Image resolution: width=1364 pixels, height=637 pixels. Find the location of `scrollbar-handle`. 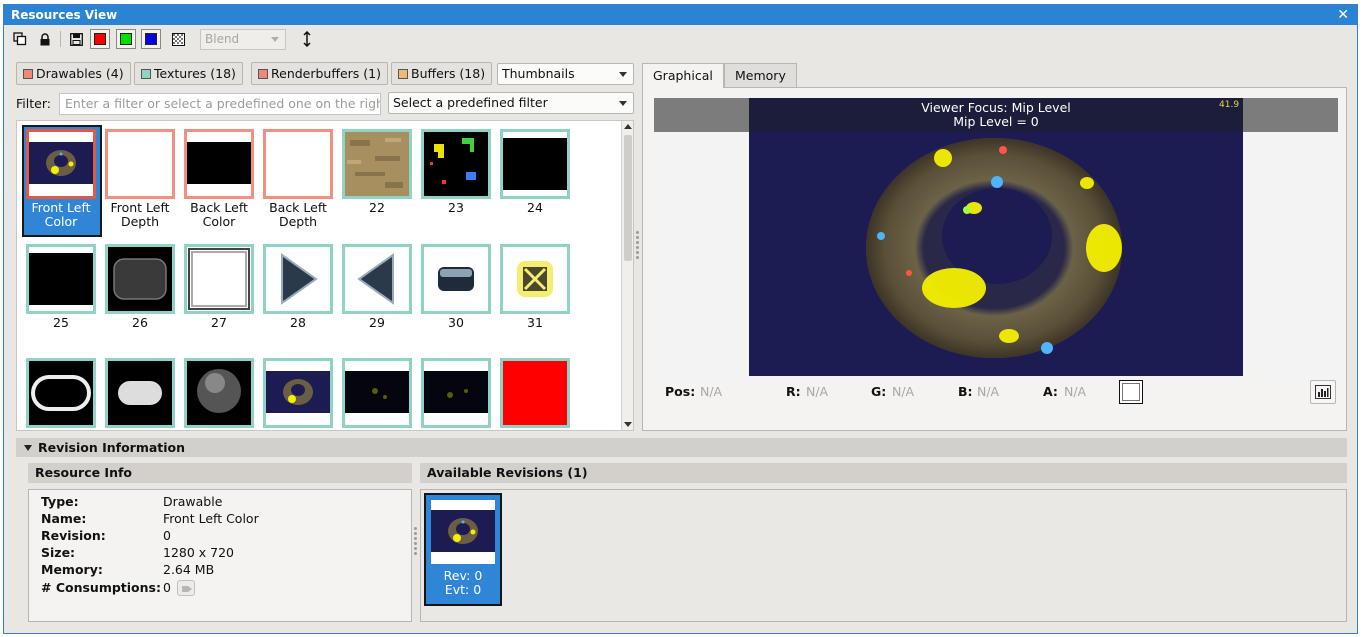

scrollbar-handle is located at coordinates (628, 198).